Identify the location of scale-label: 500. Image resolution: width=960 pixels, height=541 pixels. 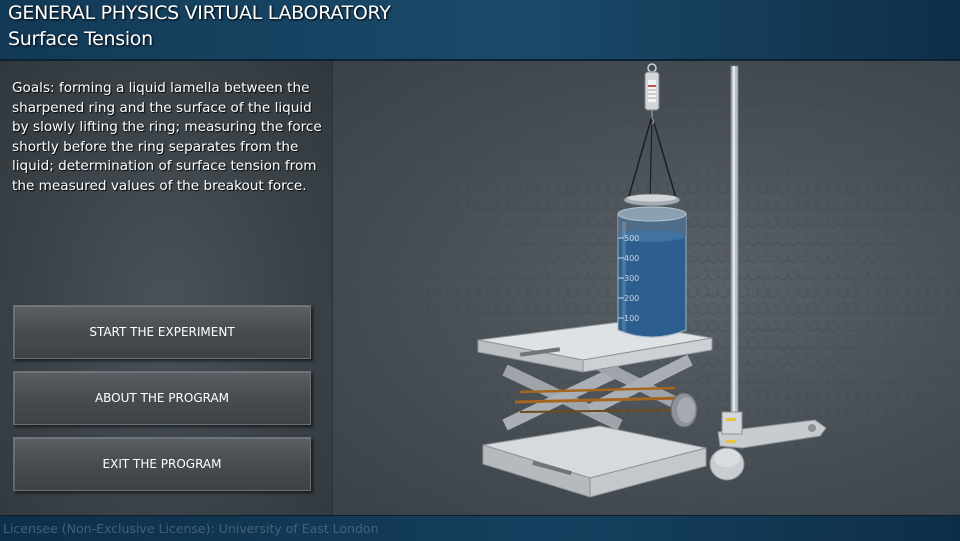
(631, 238).